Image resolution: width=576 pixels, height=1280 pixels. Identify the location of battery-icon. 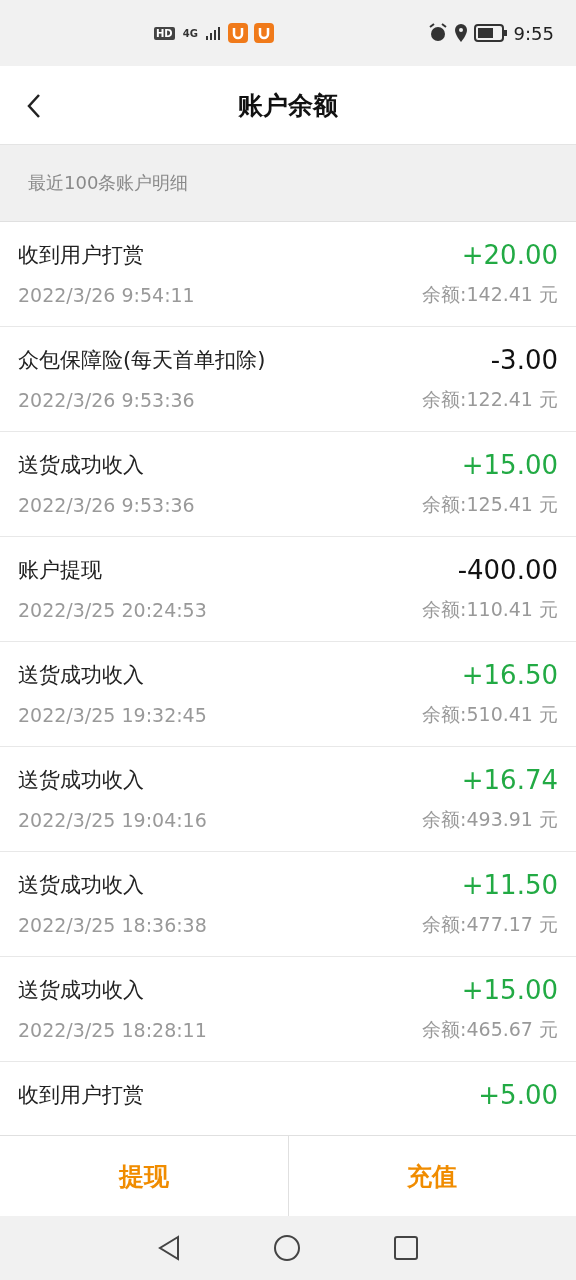
(490, 33).